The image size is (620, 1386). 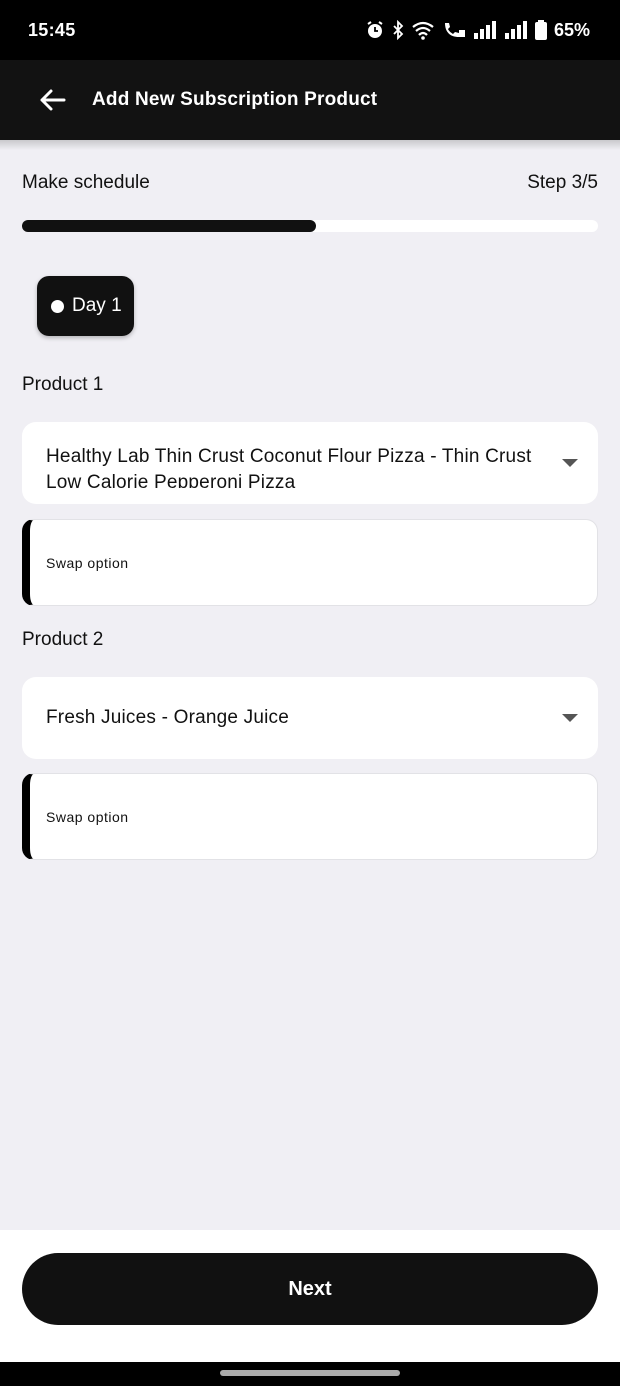 What do you see at coordinates (169, 226) in the screenshot?
I see `progress-fill` at bounding box center [169, 226].